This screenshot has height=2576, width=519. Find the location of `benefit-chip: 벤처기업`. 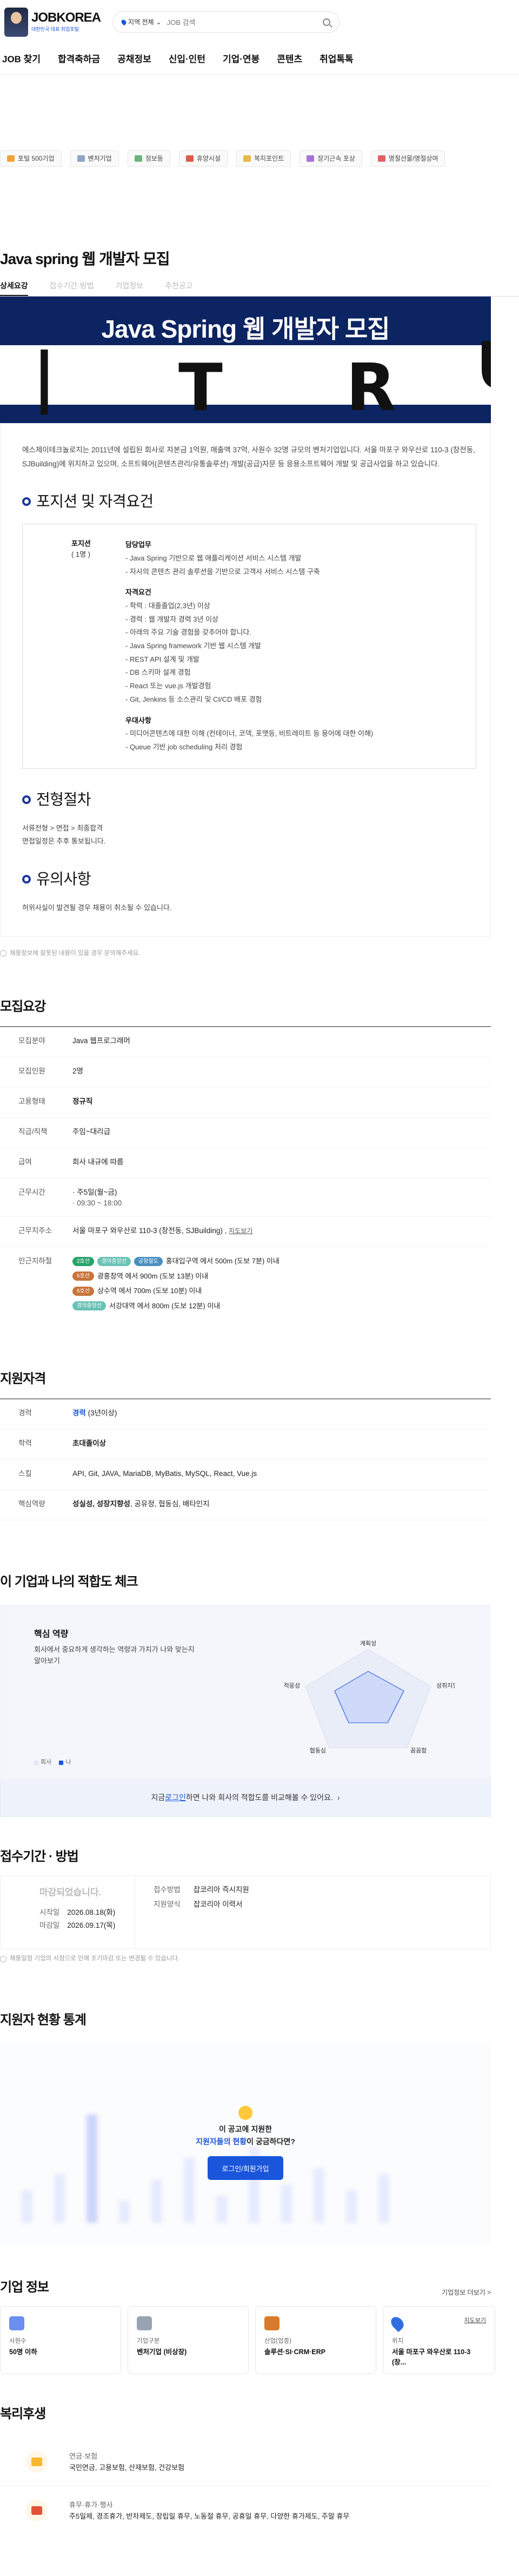

benefit-chip: 벤처기업 is located at coordinates (94, 158).